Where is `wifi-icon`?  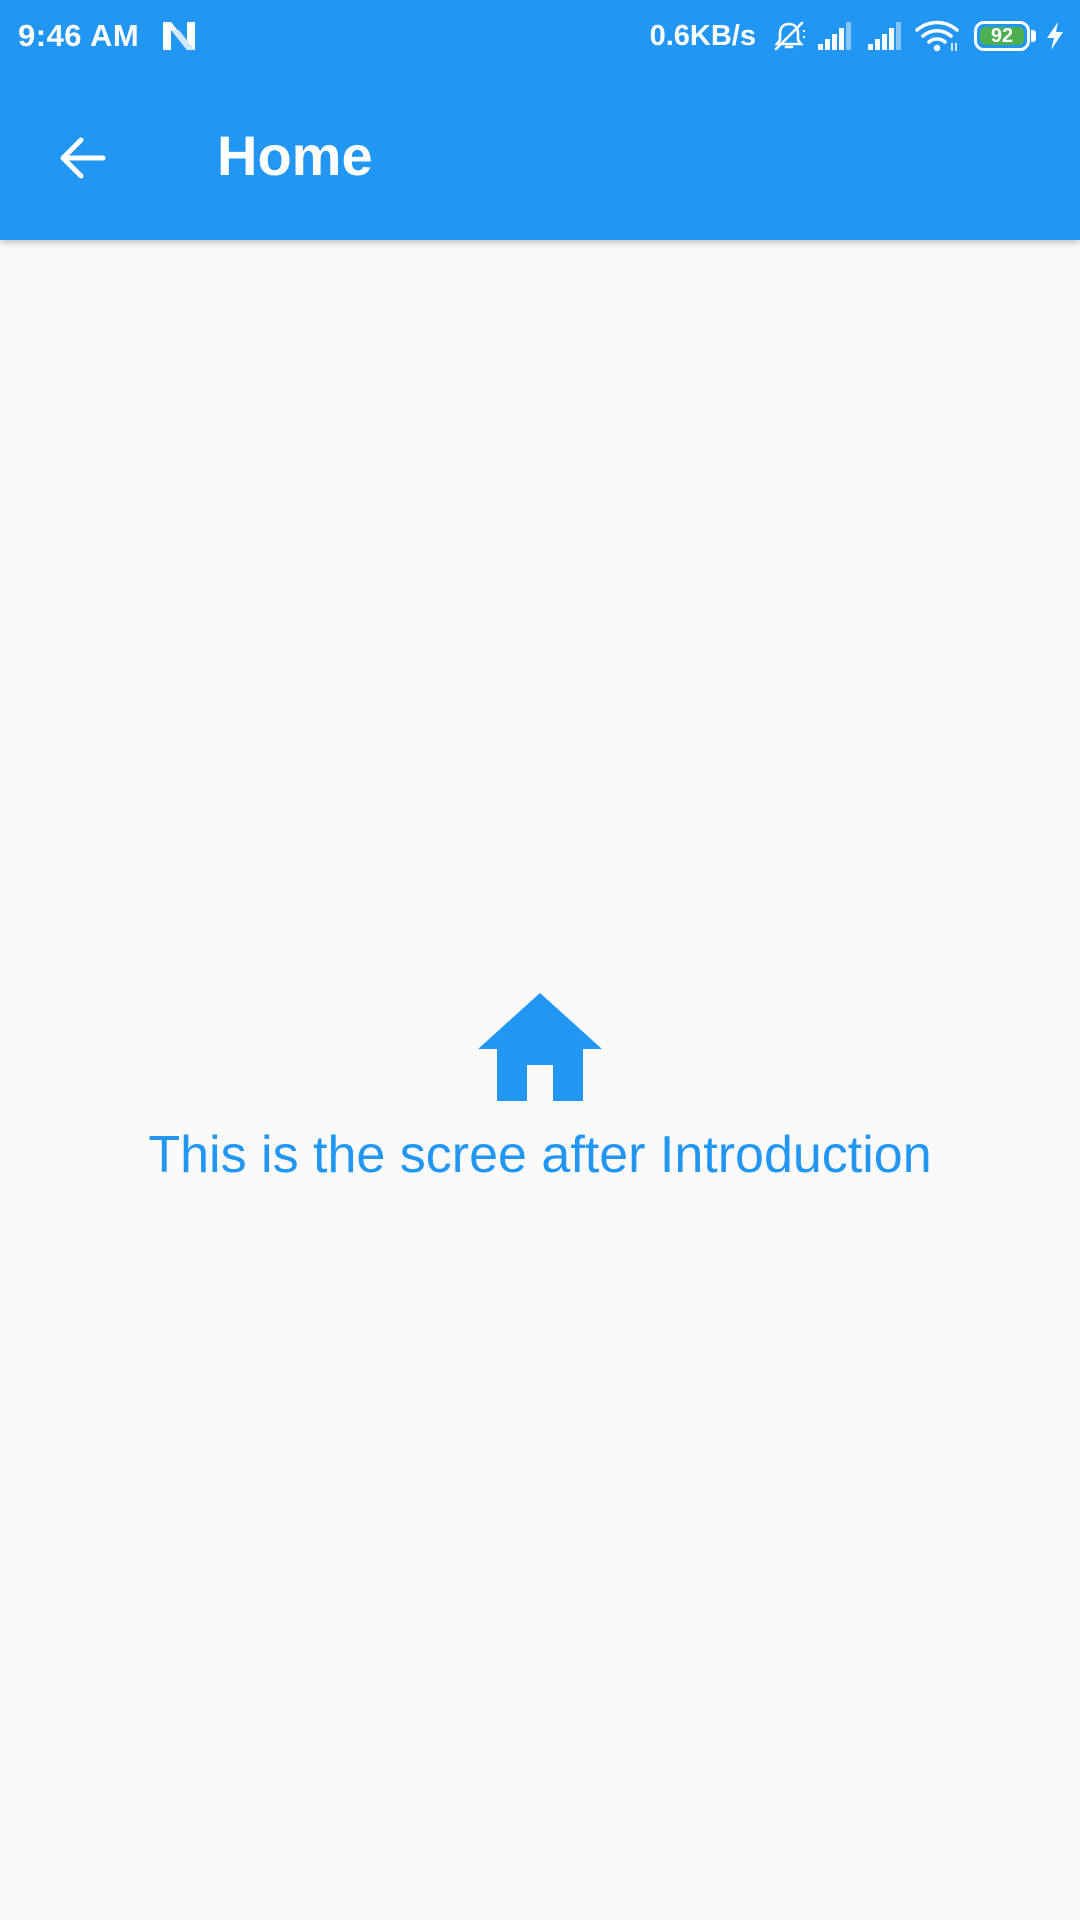 wifi-icon is located at coordinates (937, 36).